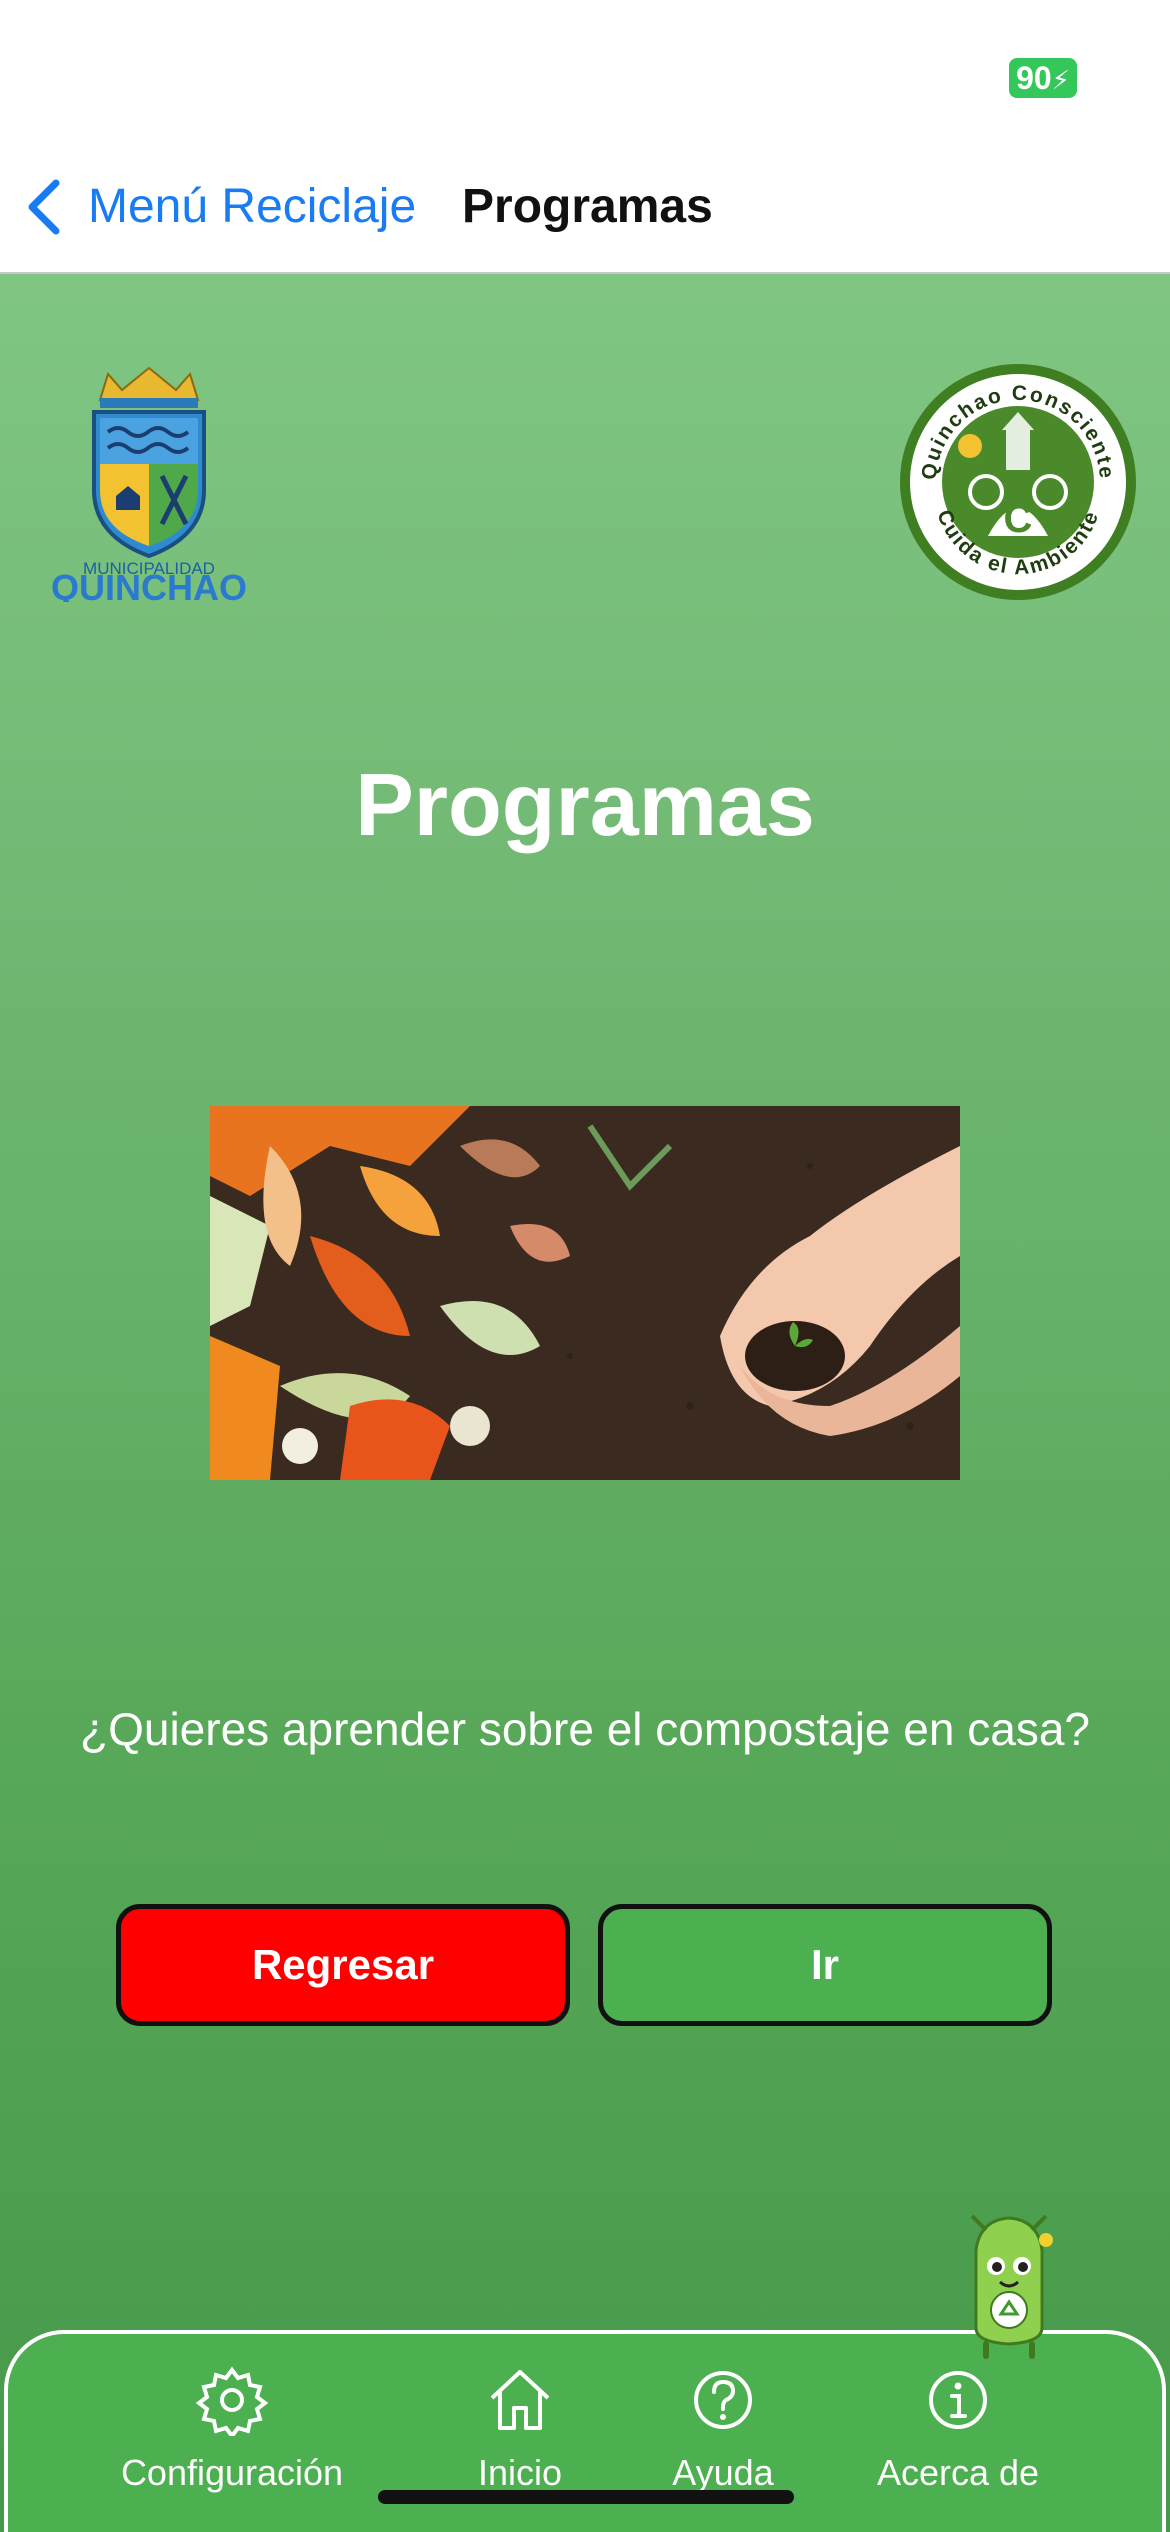 This screenshot has height=2532, width=1170. What do you see at coordinates (232, 2401) in the screenshot?
I see `gear-icon` at bounding box center [232, 2401].